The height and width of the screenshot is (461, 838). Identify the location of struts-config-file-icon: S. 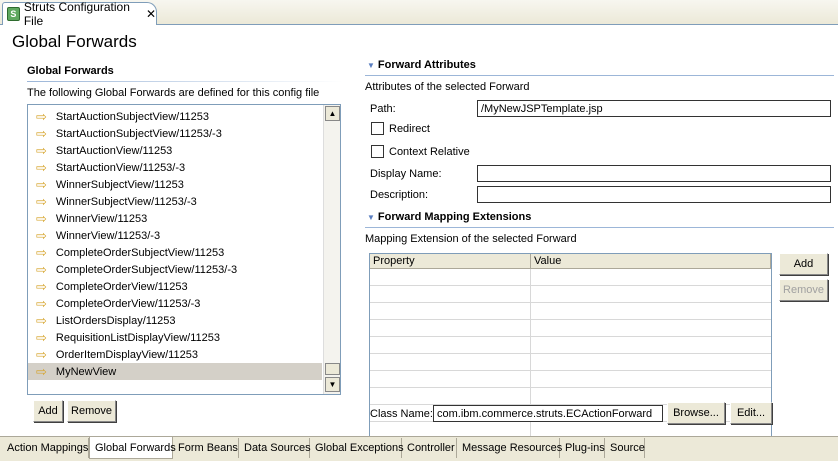
(13, 14).